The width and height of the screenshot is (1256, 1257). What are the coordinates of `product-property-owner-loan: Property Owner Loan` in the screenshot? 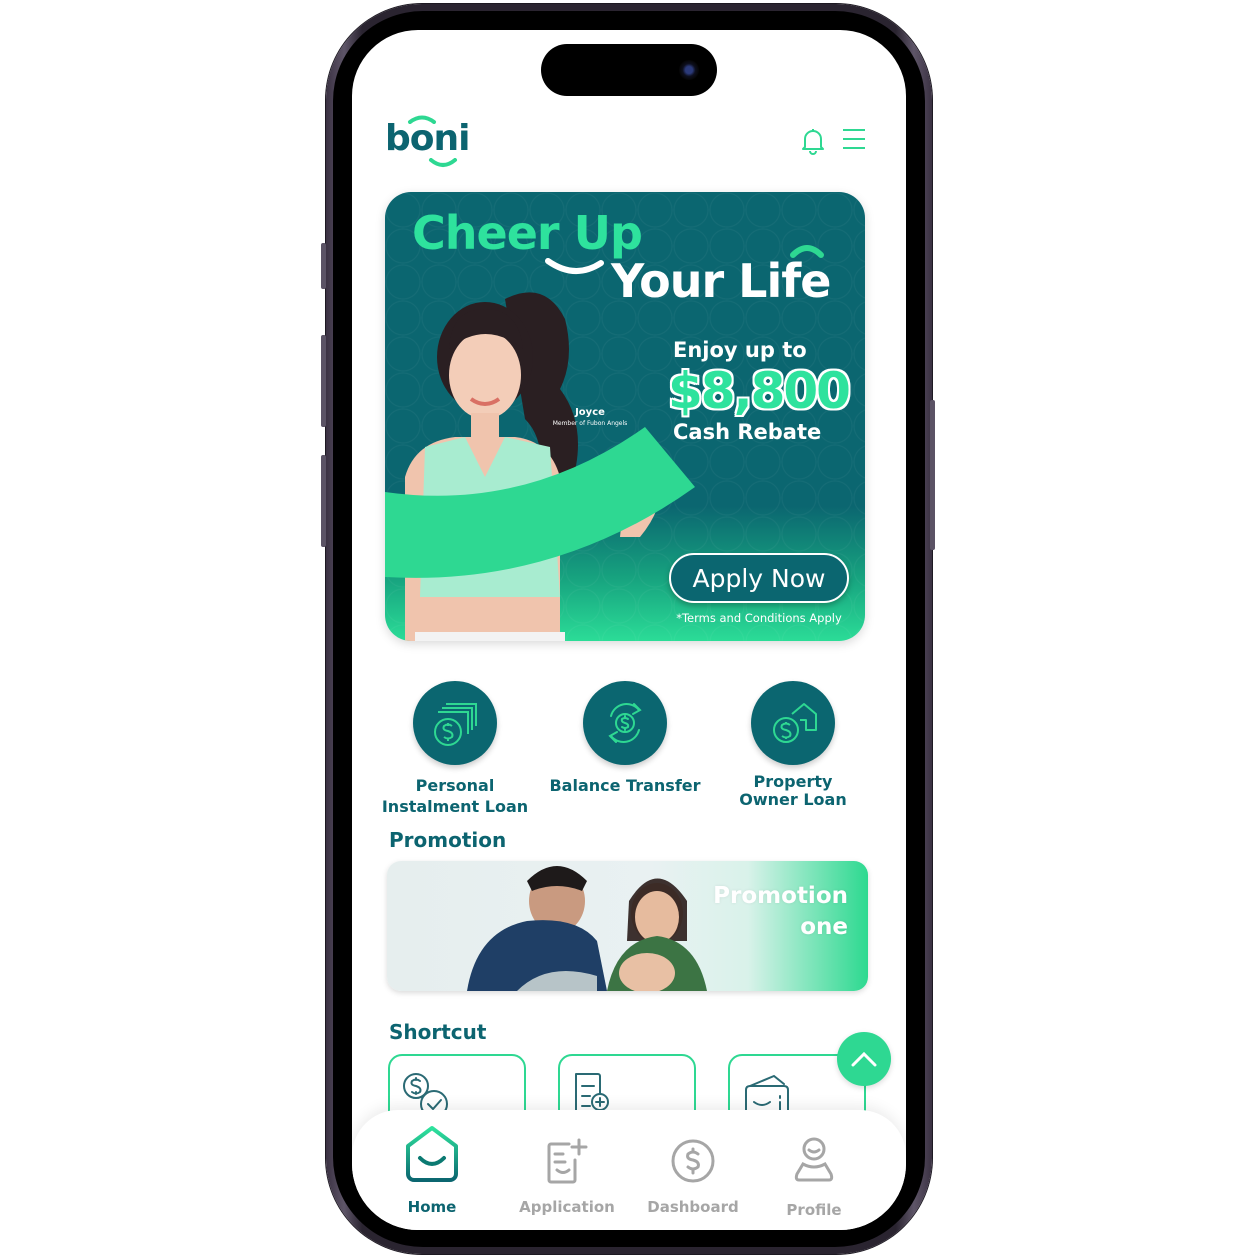 It's located at (793, 745).